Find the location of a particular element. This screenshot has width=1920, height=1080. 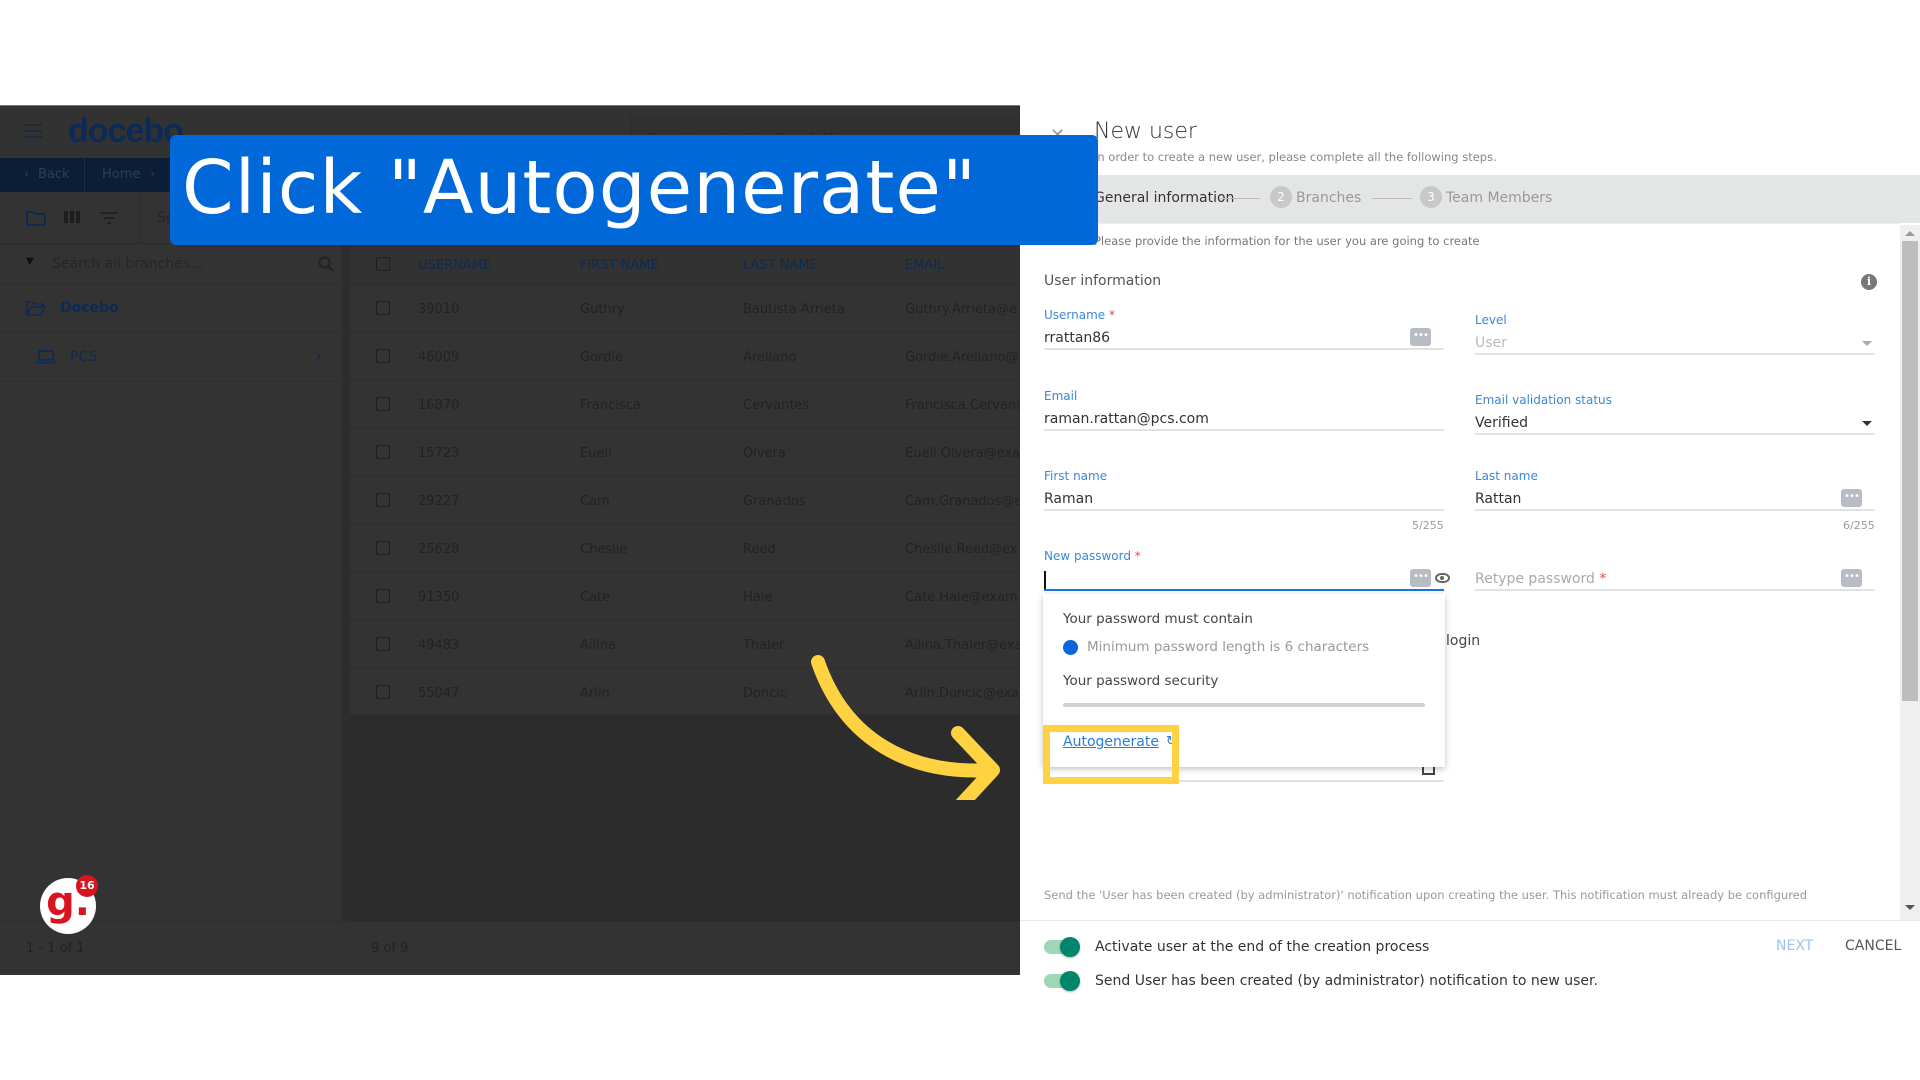

sidebar-item-label: Docebo is located at coordinates (89, 308).